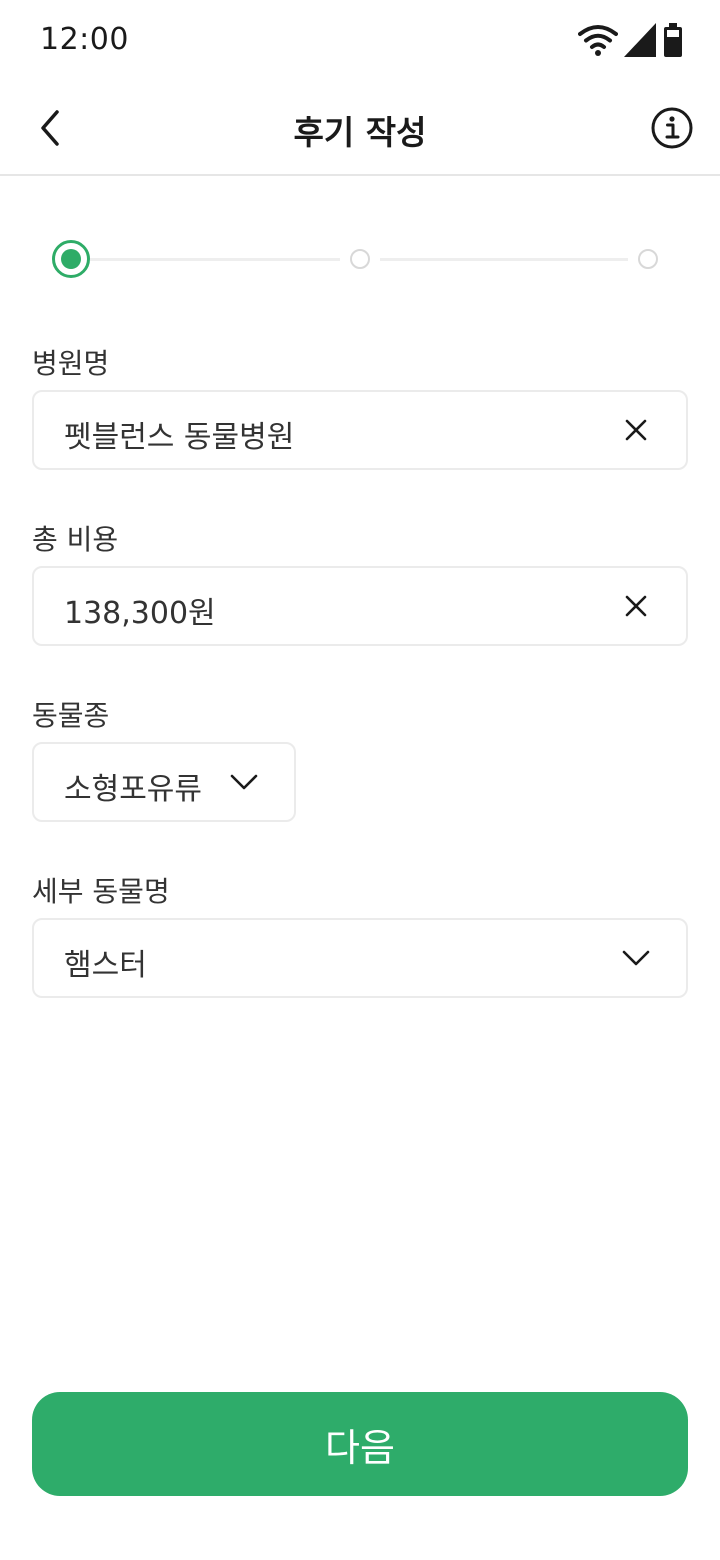 This screenshot has width=720, height=1560. I want to click on species-value: 소형포유류, so click(133, 789).